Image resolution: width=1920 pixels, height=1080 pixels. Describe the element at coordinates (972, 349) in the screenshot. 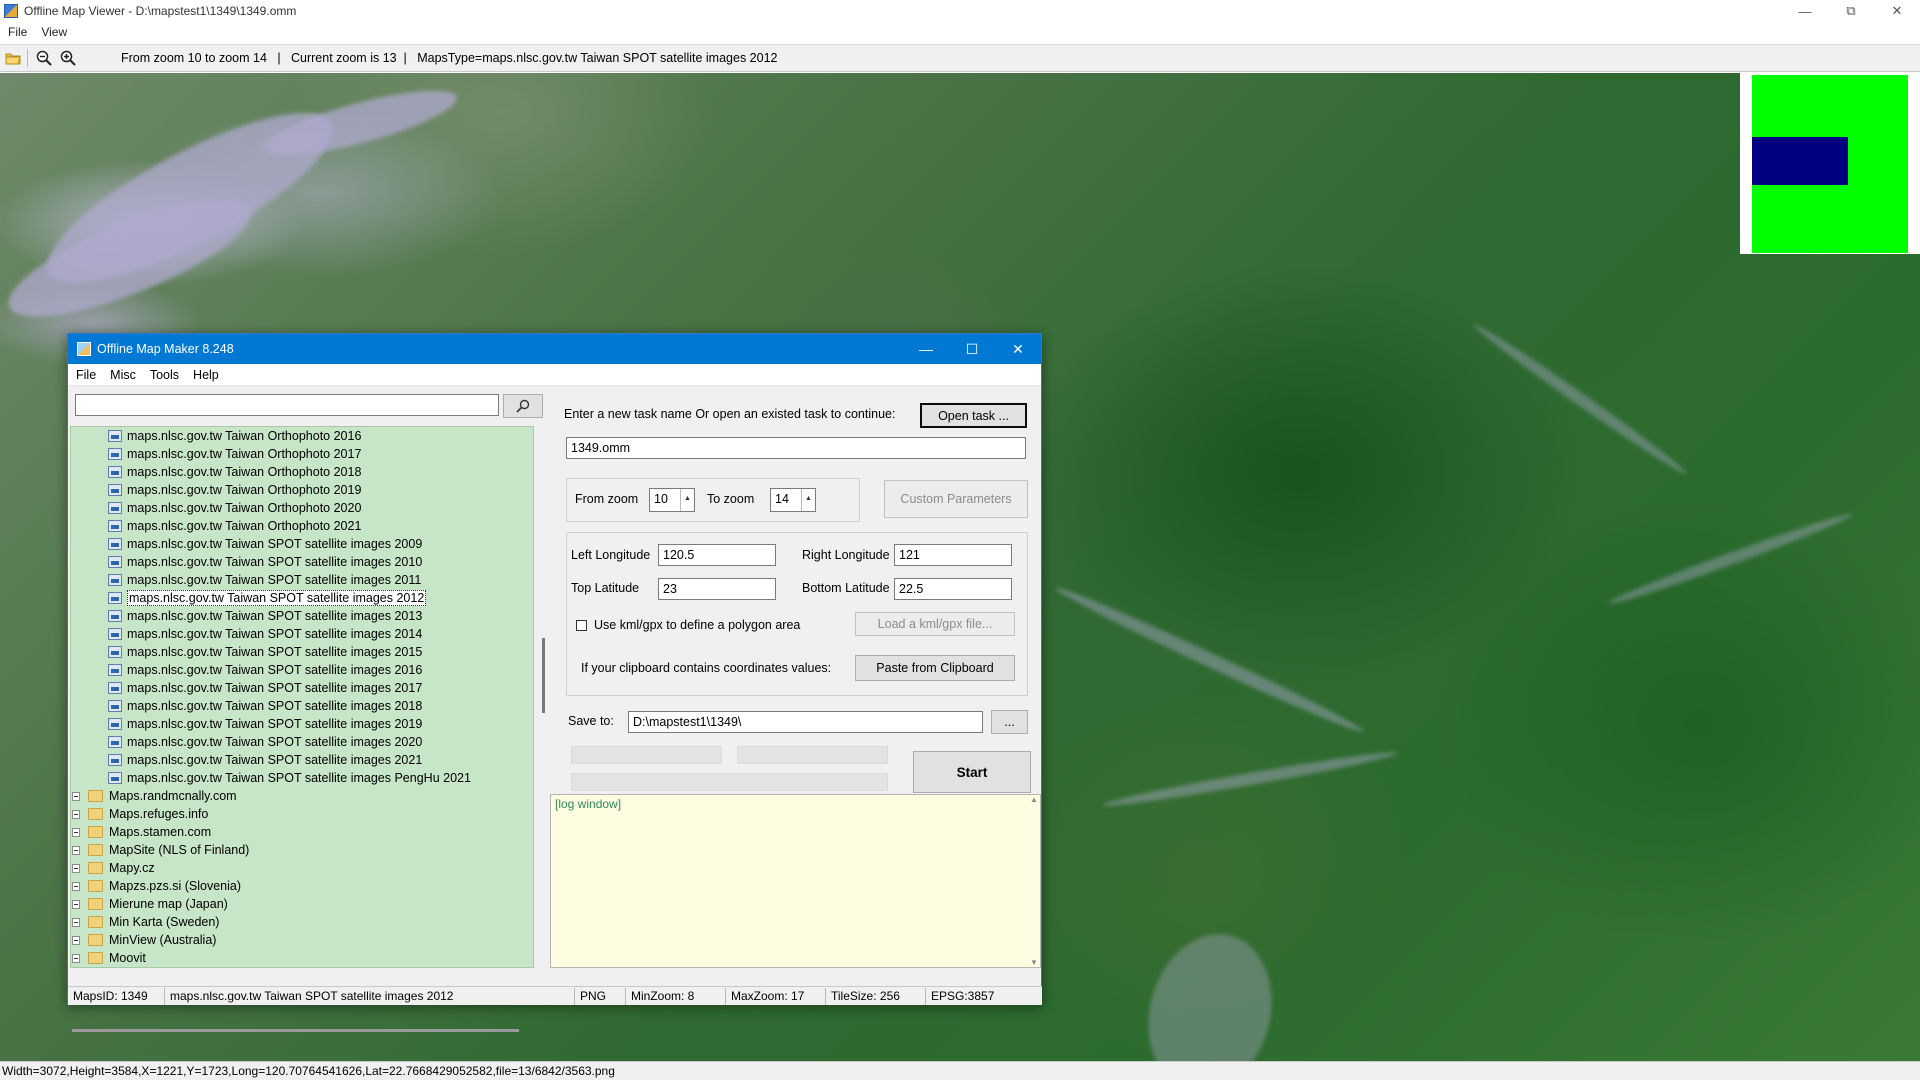

I see `dialog-maximize-icon: ☐` at that location.